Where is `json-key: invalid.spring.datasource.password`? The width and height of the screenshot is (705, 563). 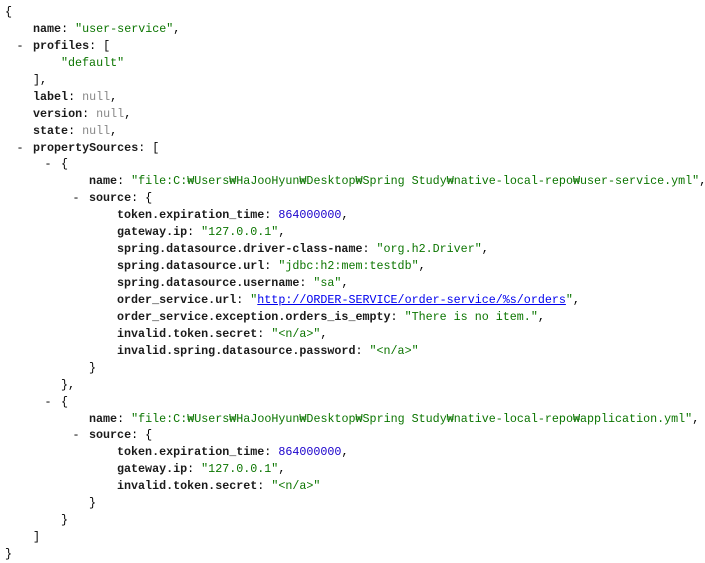
json-key: invalid.spring.datasource.password is located at coordinates (236, 350).